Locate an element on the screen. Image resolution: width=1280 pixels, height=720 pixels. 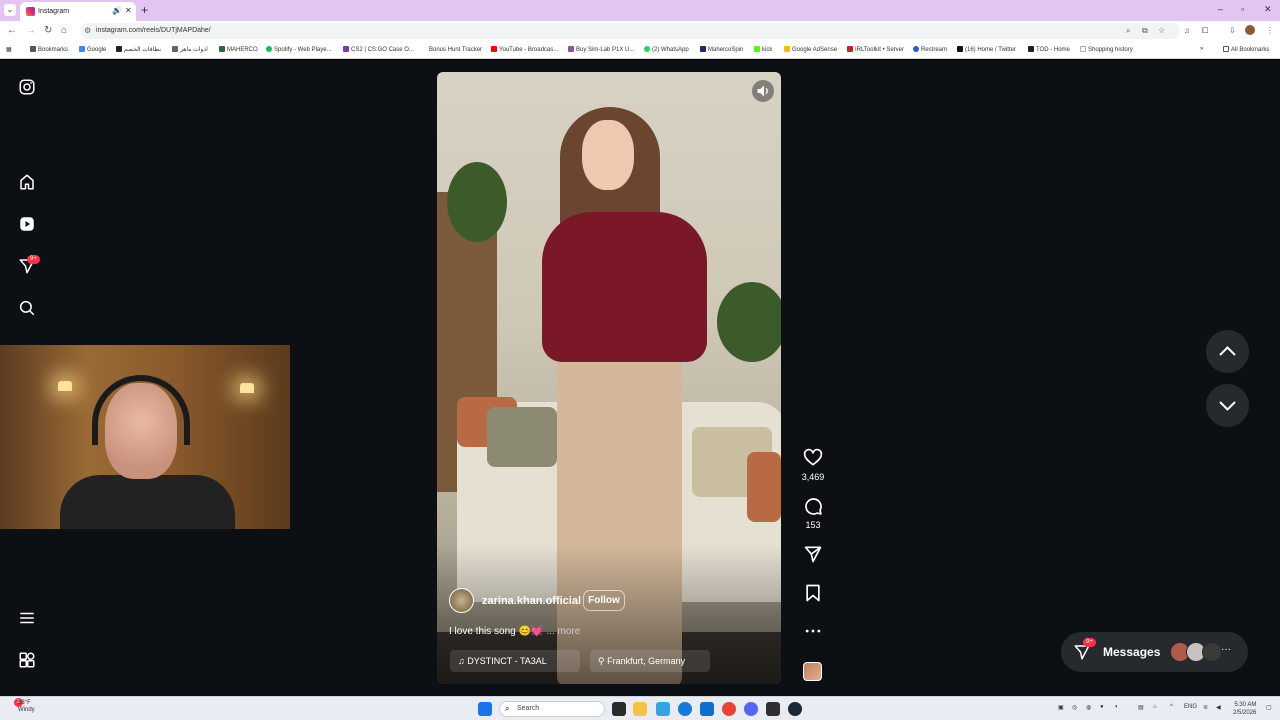
downloads-icon: ⇩ is located at coordinates (1232, 30).